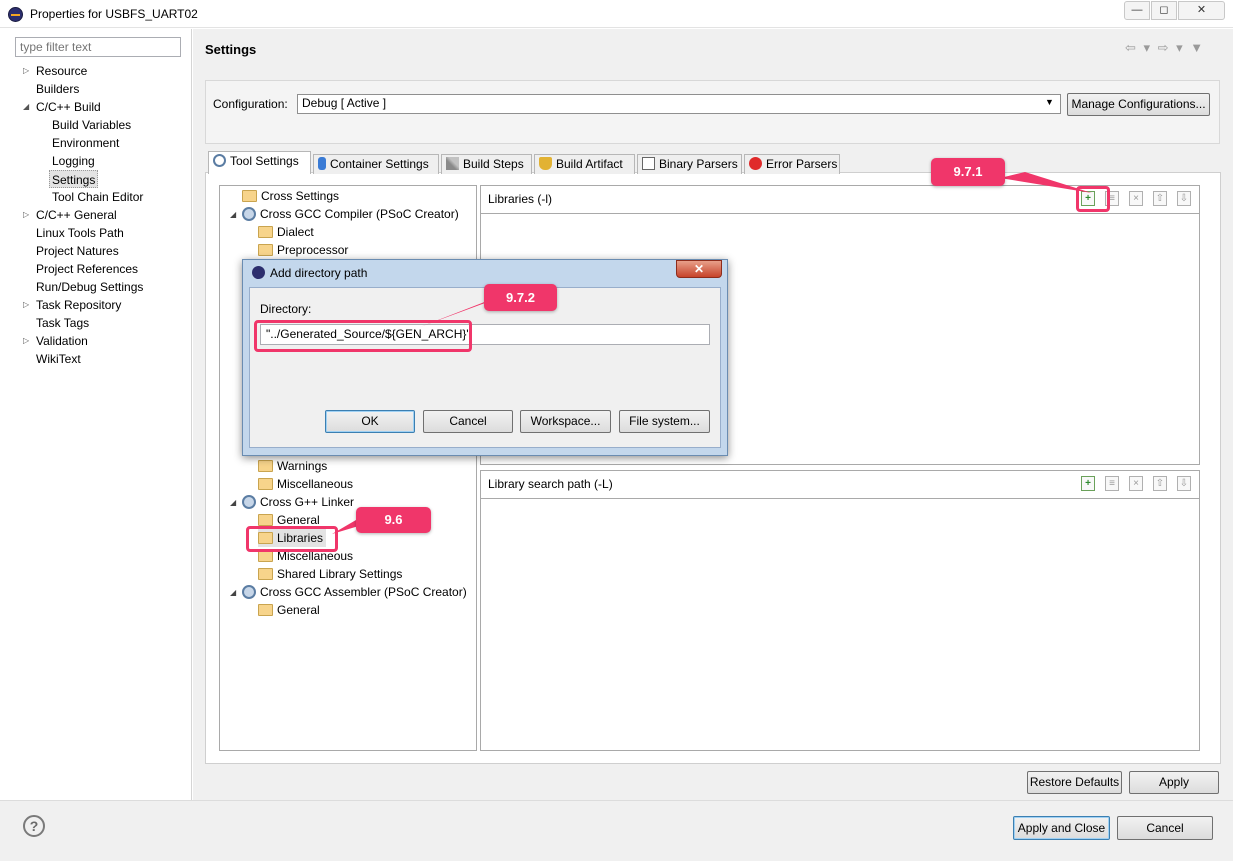  What do you see at coordinates (1093, 199) in the screenshot?
I see `highlight-add-library` at bounding box center [1093, 199].